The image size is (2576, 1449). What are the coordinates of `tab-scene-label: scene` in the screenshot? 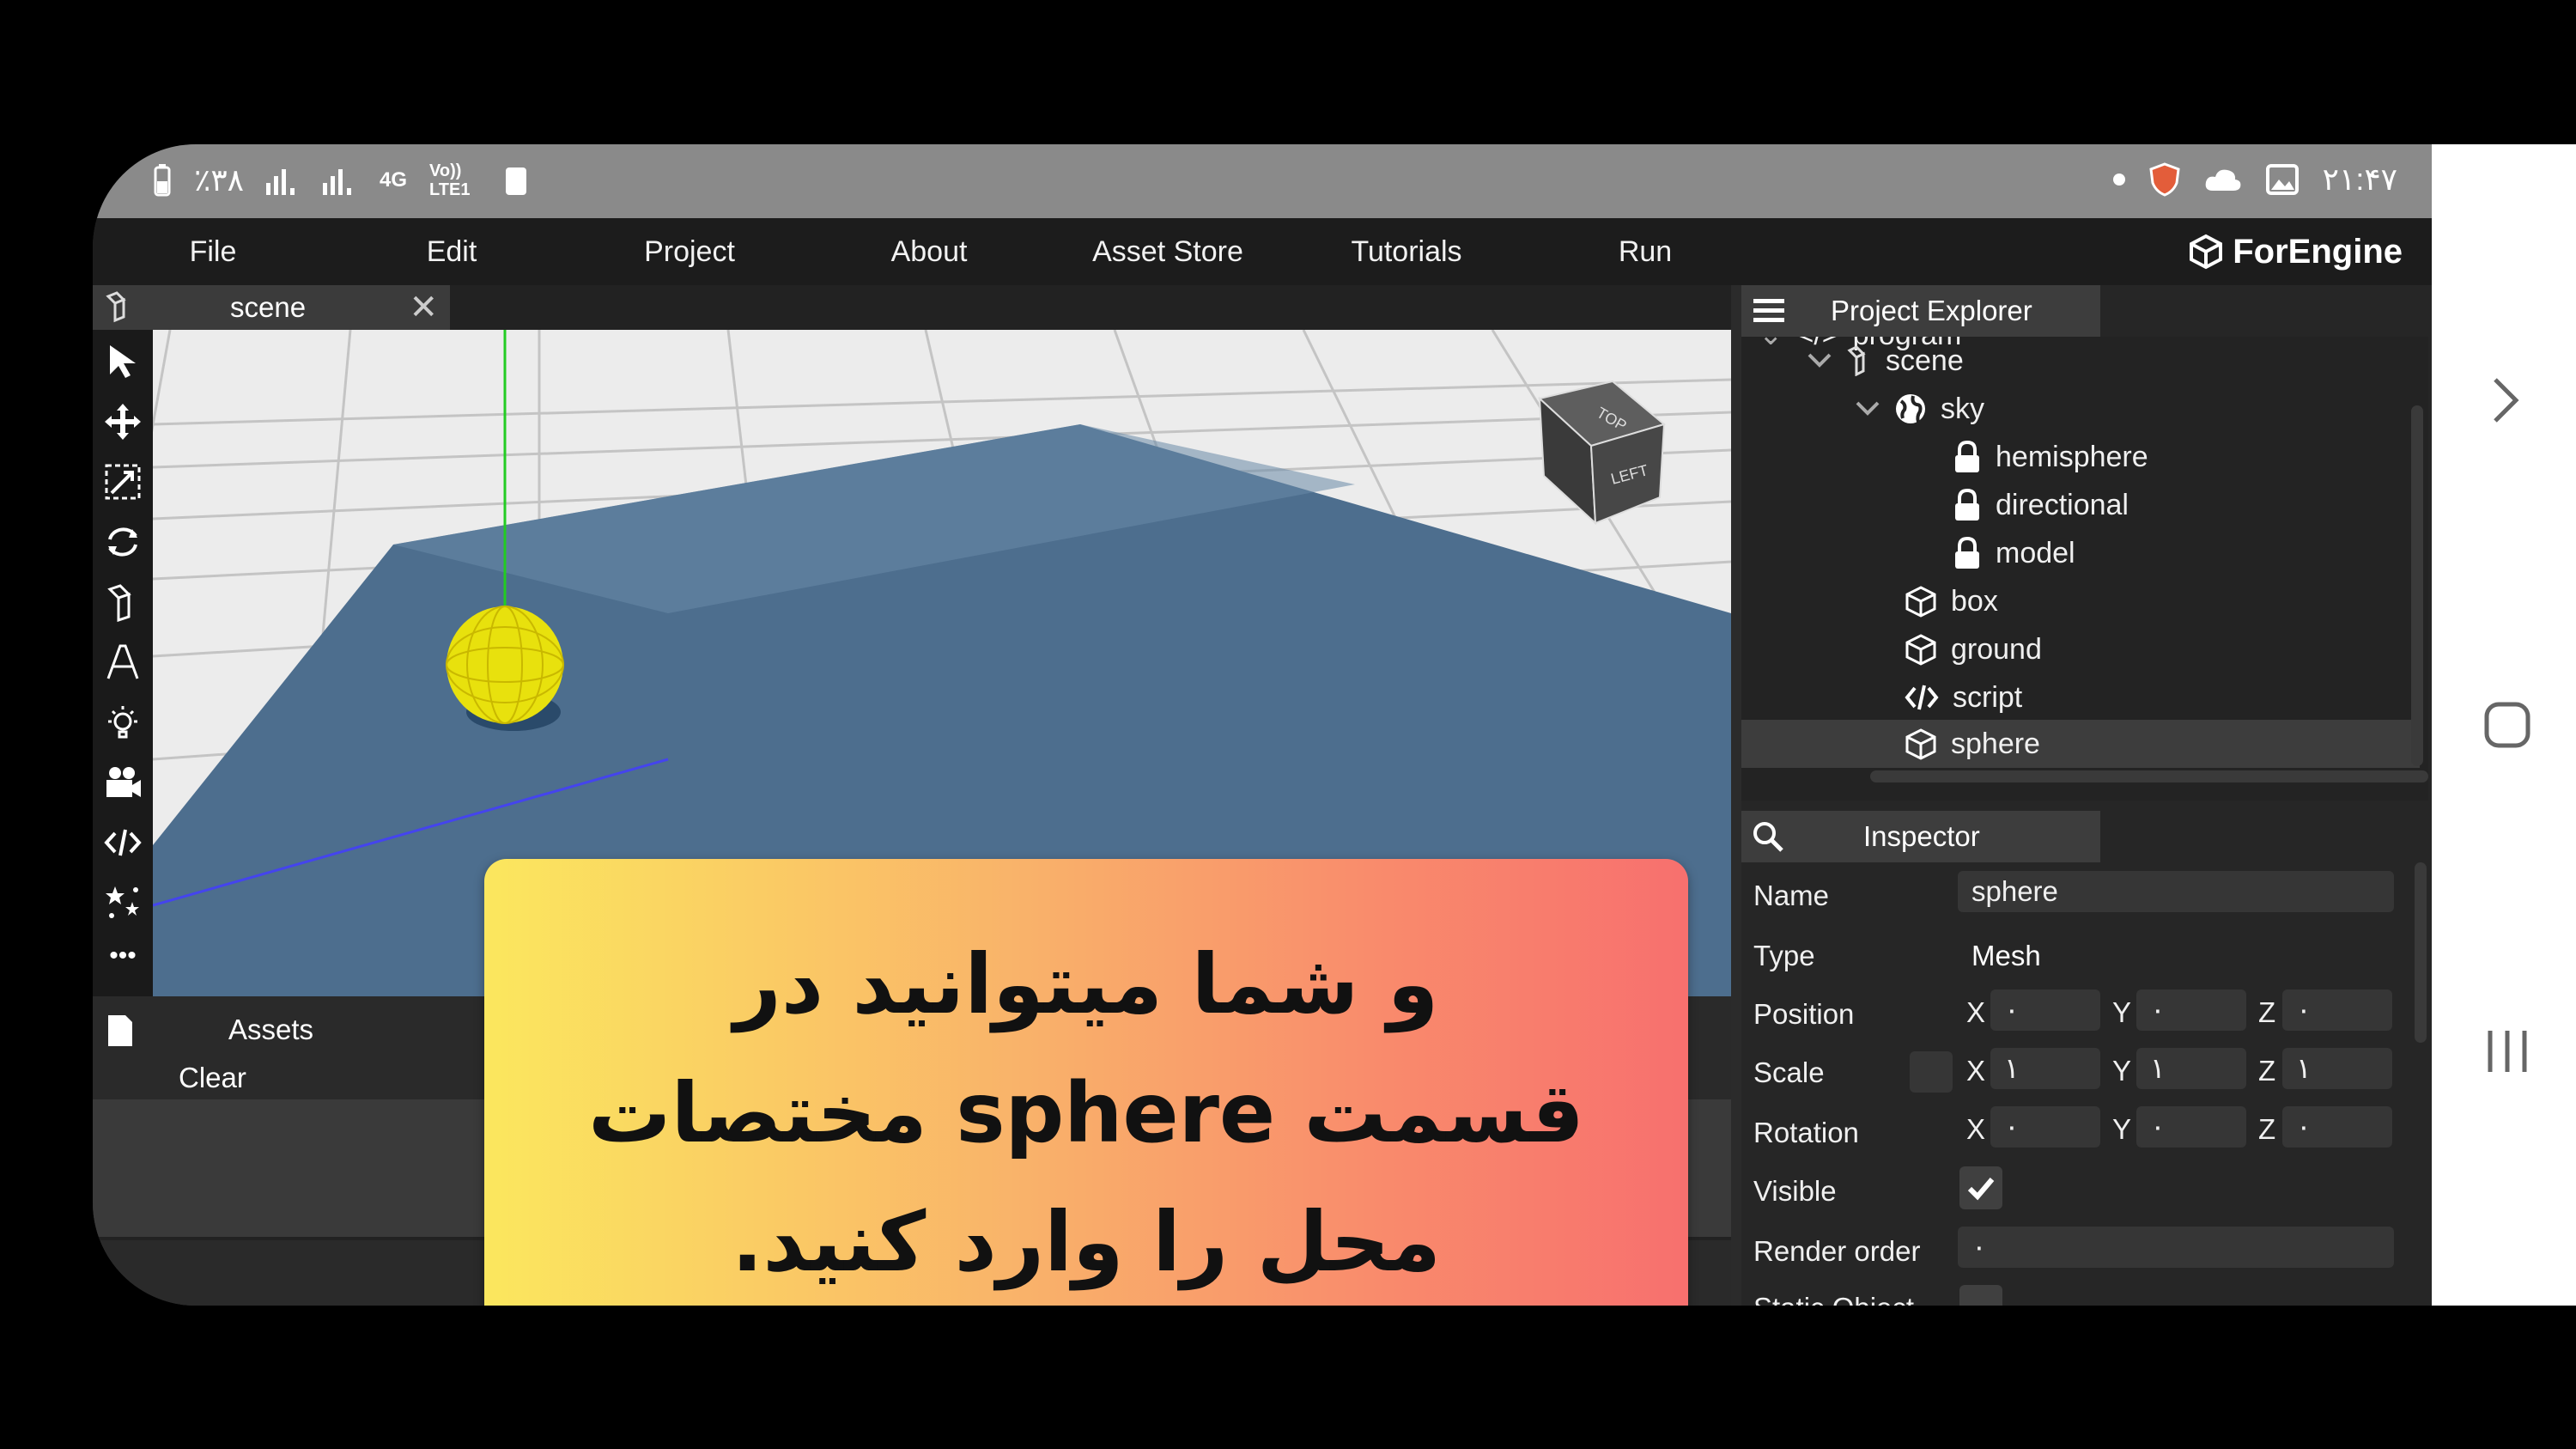 It's located at (269, 307).